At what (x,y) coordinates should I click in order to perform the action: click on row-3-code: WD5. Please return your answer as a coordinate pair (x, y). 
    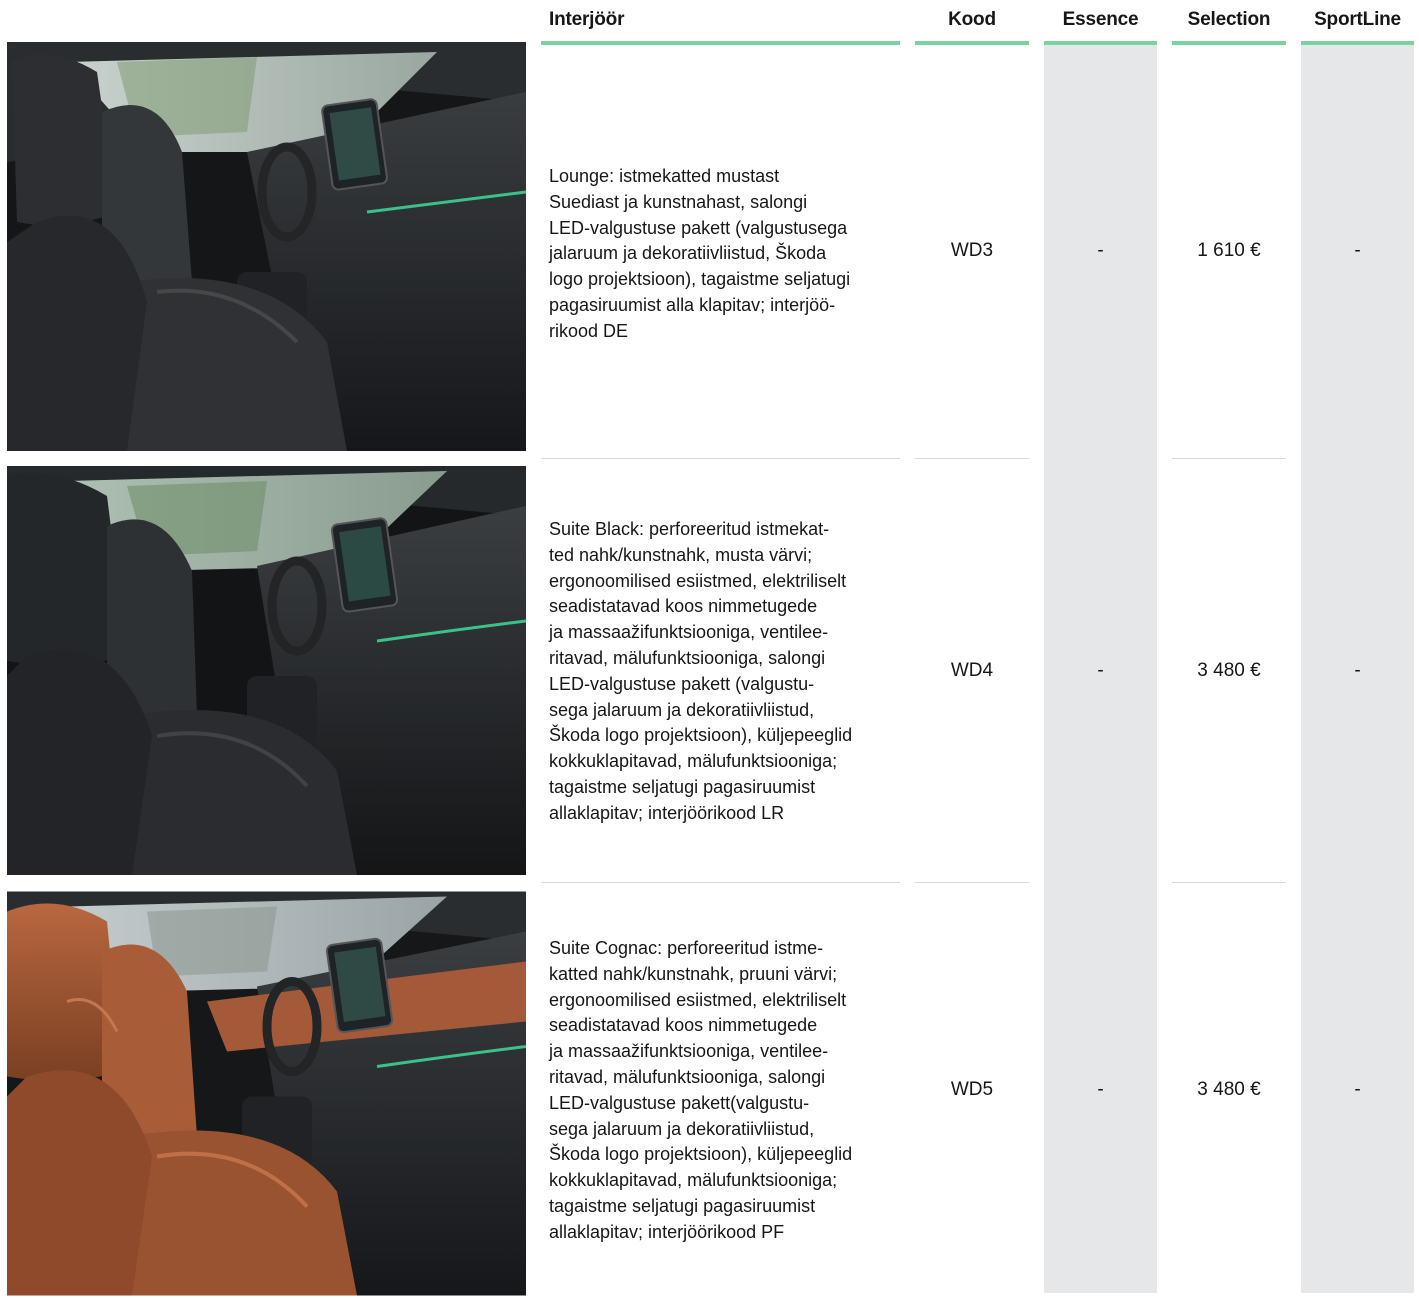
    Looking at the image, I should click on (972, 1089).